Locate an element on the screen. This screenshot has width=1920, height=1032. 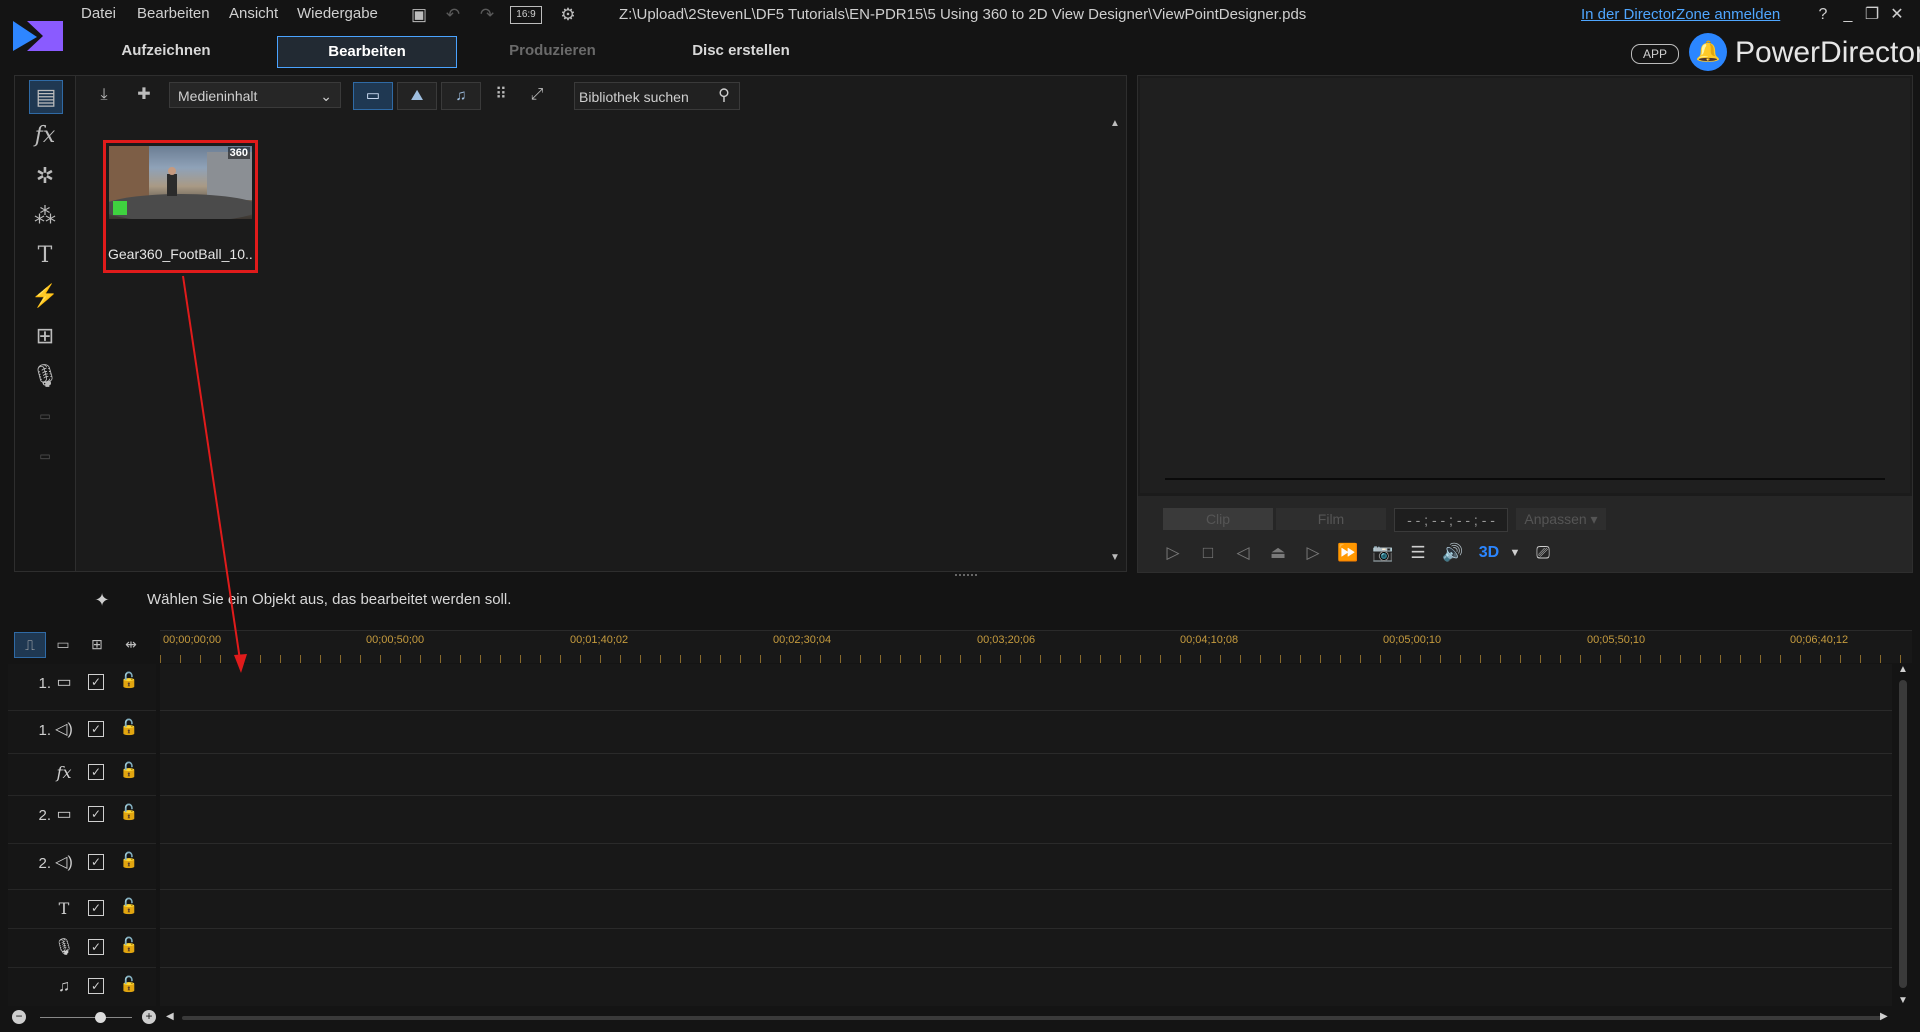
next-frame-icon: ▷ is located at coordinates (1313, 553).